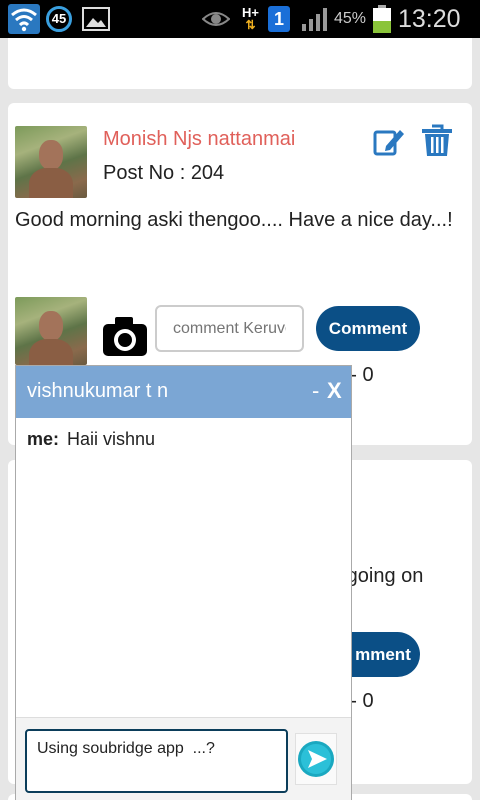 The image size is (480, 800). What do you see at coordinates (315, 391) in the screenshot?
I see `chat-minimize-button: -` at bounding box center [315, 391].